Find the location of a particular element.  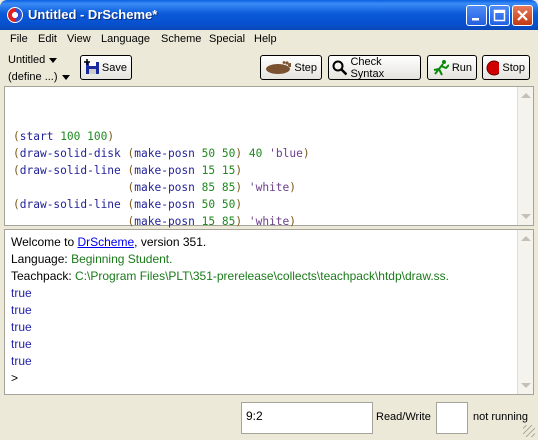

code-line: (start 100 100) is located at coordinates (64, 136).